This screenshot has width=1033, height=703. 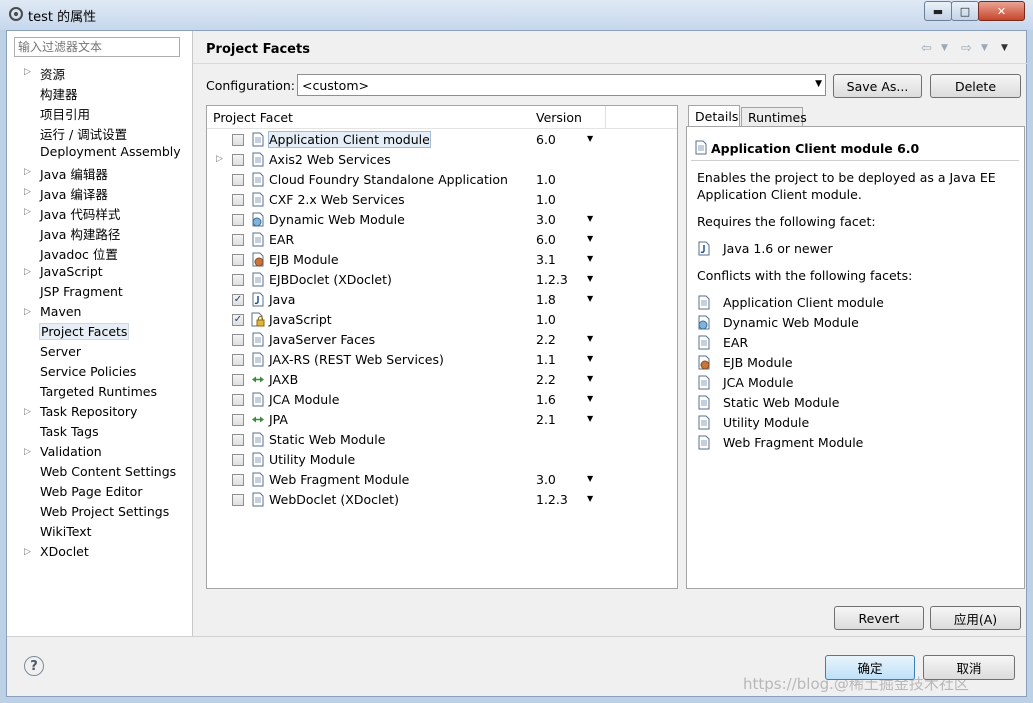 I want to click on sidebar-item: ▷ Java 编辑器, so click(x=99, y=173).